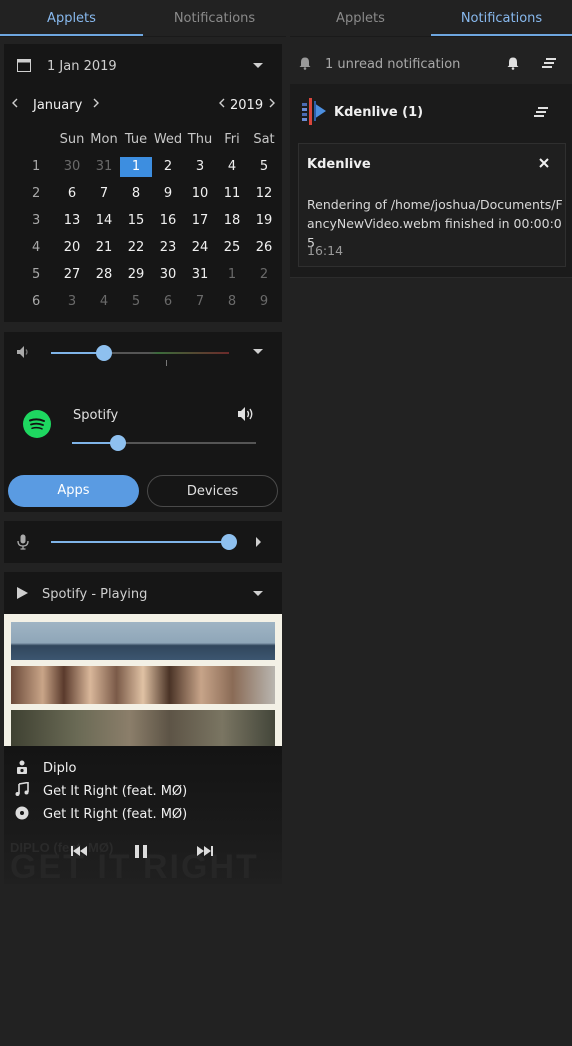 The height and width of the screenshot is (1046, 572). Describe the element at coordinates (168, 274) in the screenshot. I see `calendar-day: 30` at that location.